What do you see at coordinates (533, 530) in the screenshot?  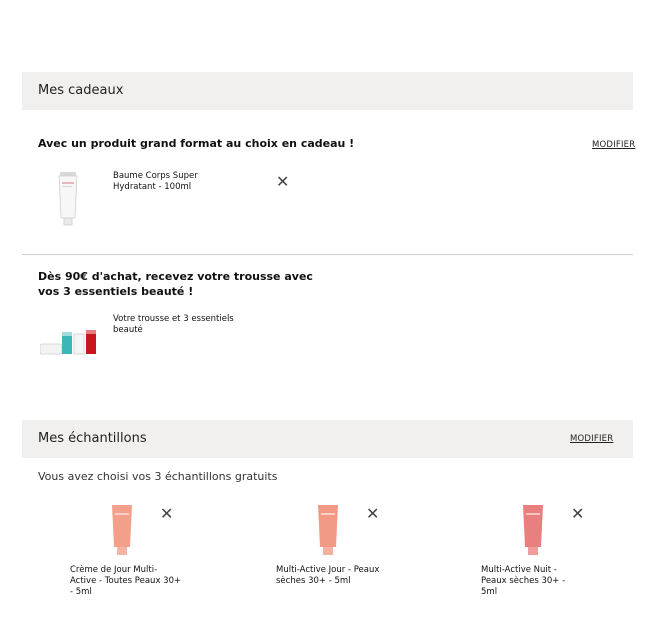 I see `sample-tube-3-icon` at bounding box center [533, 530].